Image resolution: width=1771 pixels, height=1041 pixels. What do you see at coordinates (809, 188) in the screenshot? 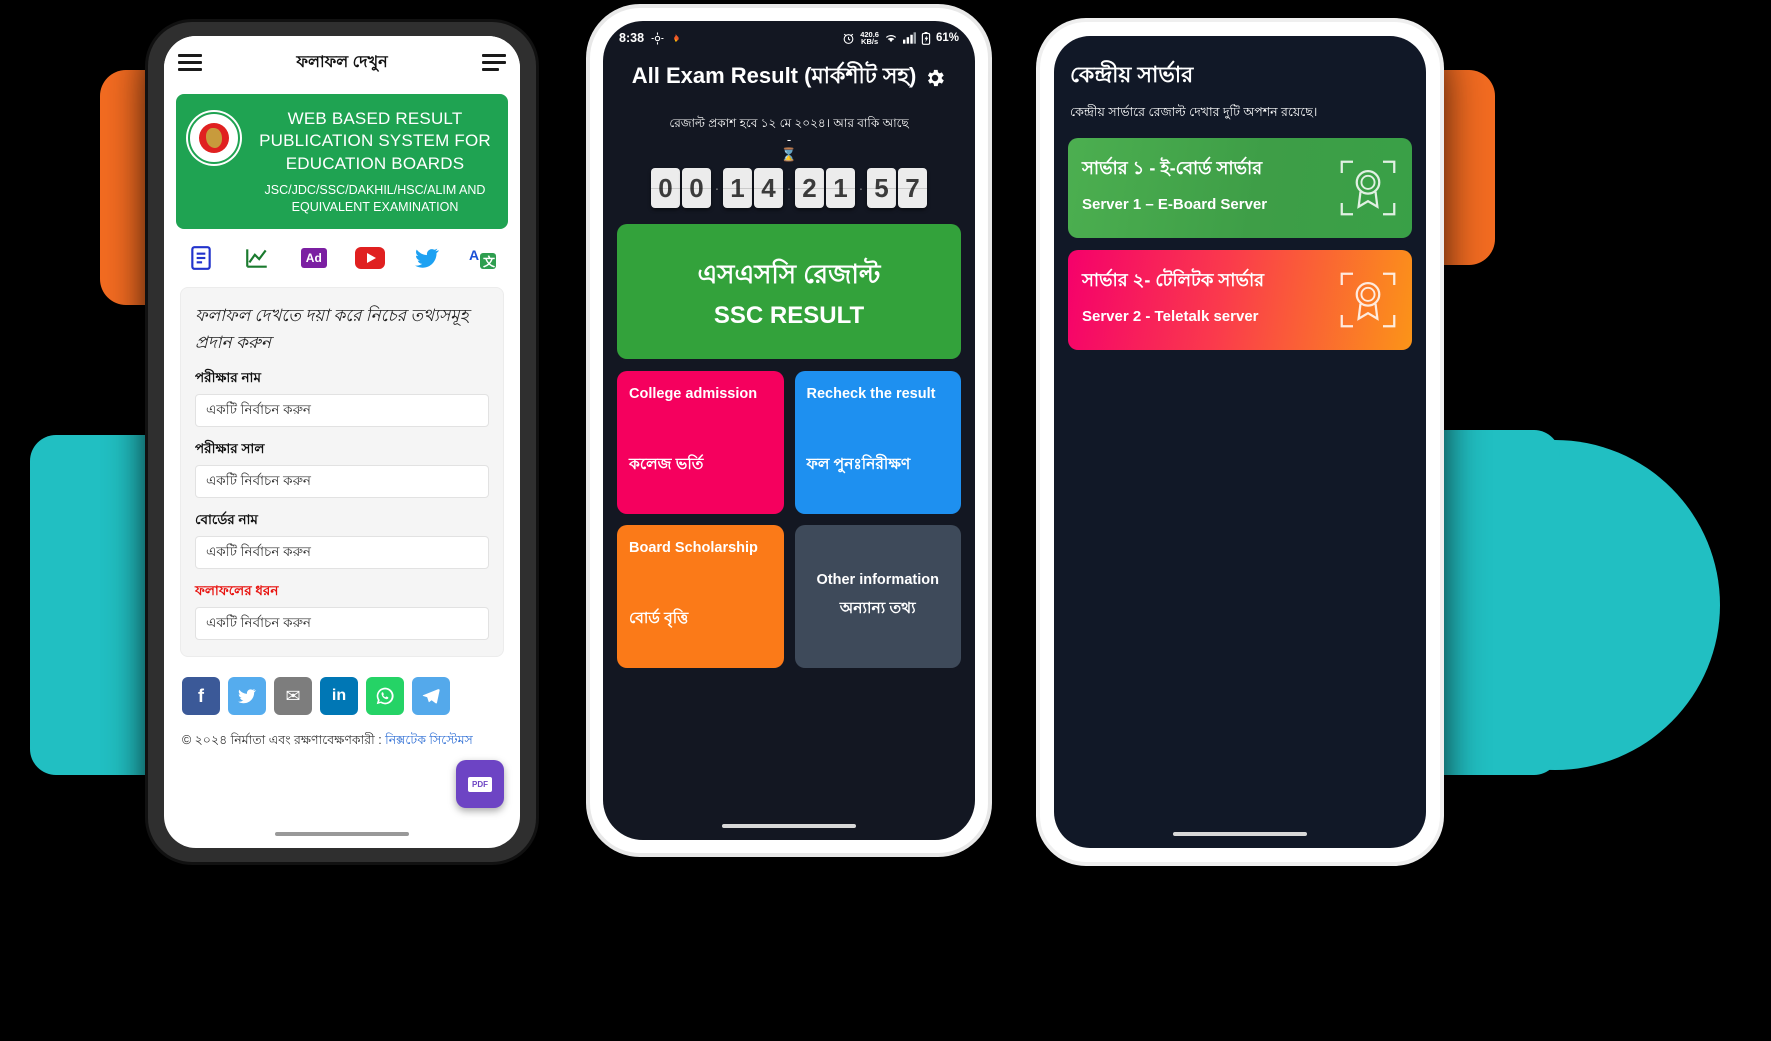
I see `countdown-digit: 2` at bounding box center [809, 188].